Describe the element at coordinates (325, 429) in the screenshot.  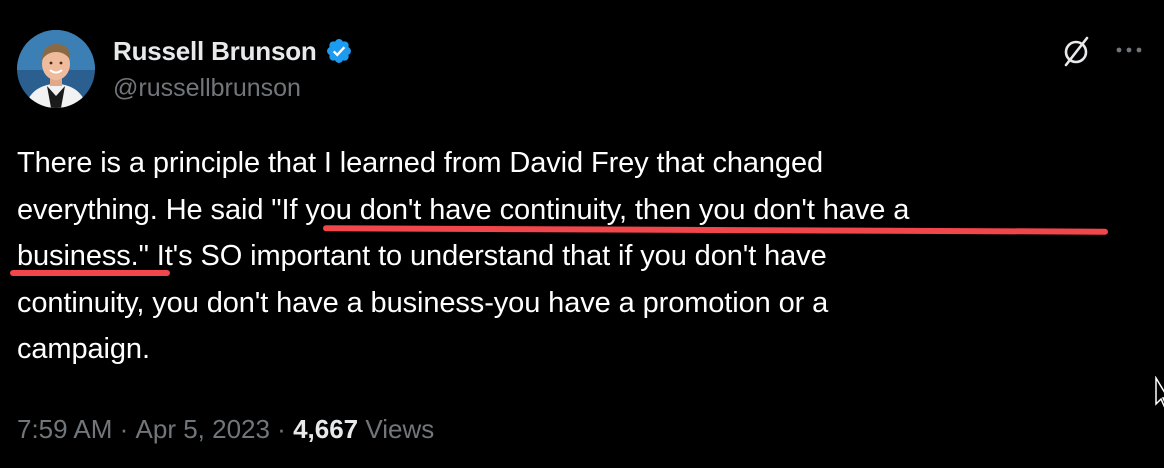
I see `views-count: 4,667` at that location.